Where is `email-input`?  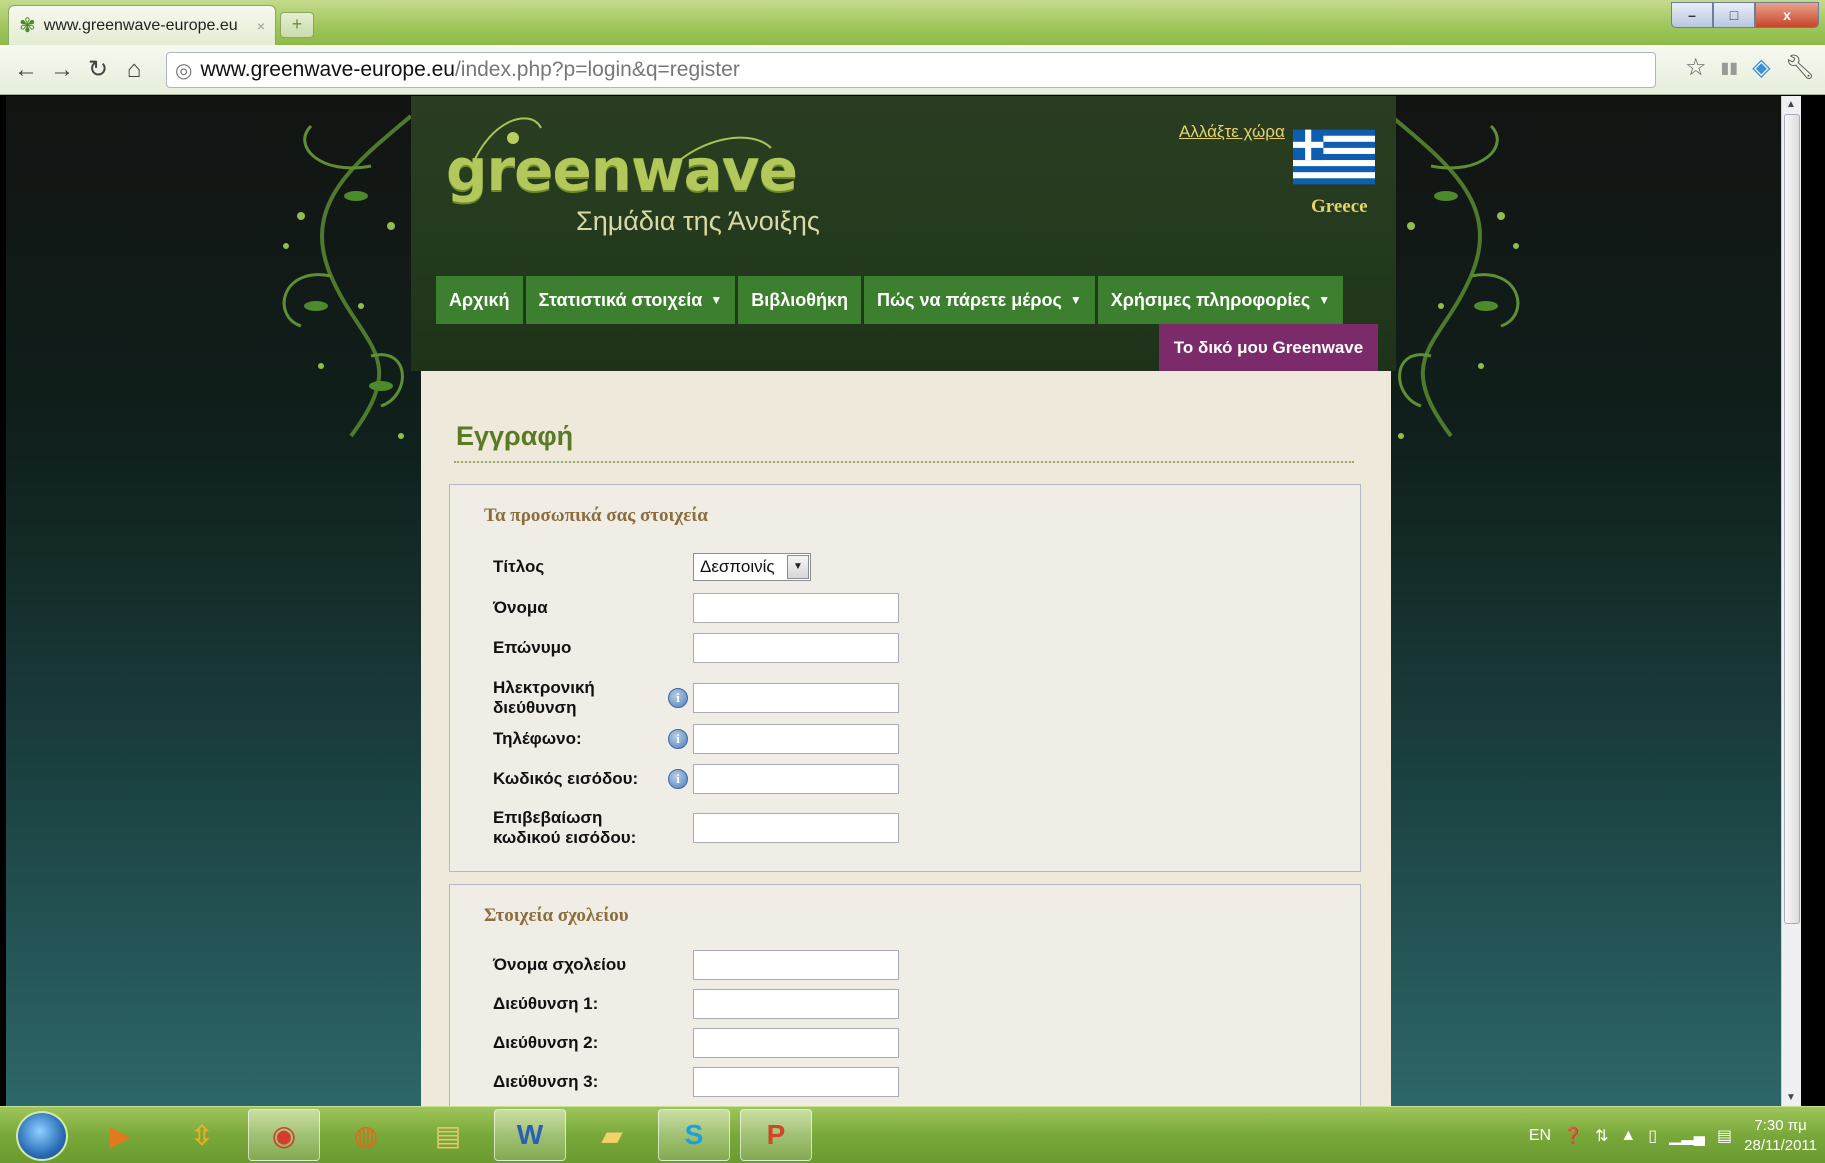 email-input is located at coordinates (796, 698).